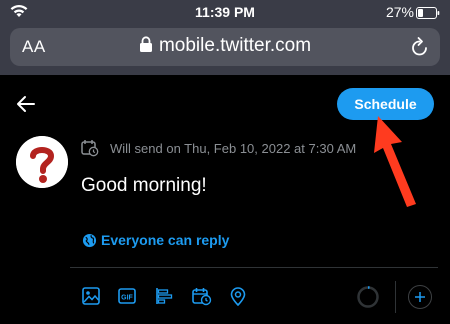 The image size is (450, 324). I want to click on reload-icon, so click(420, 49).